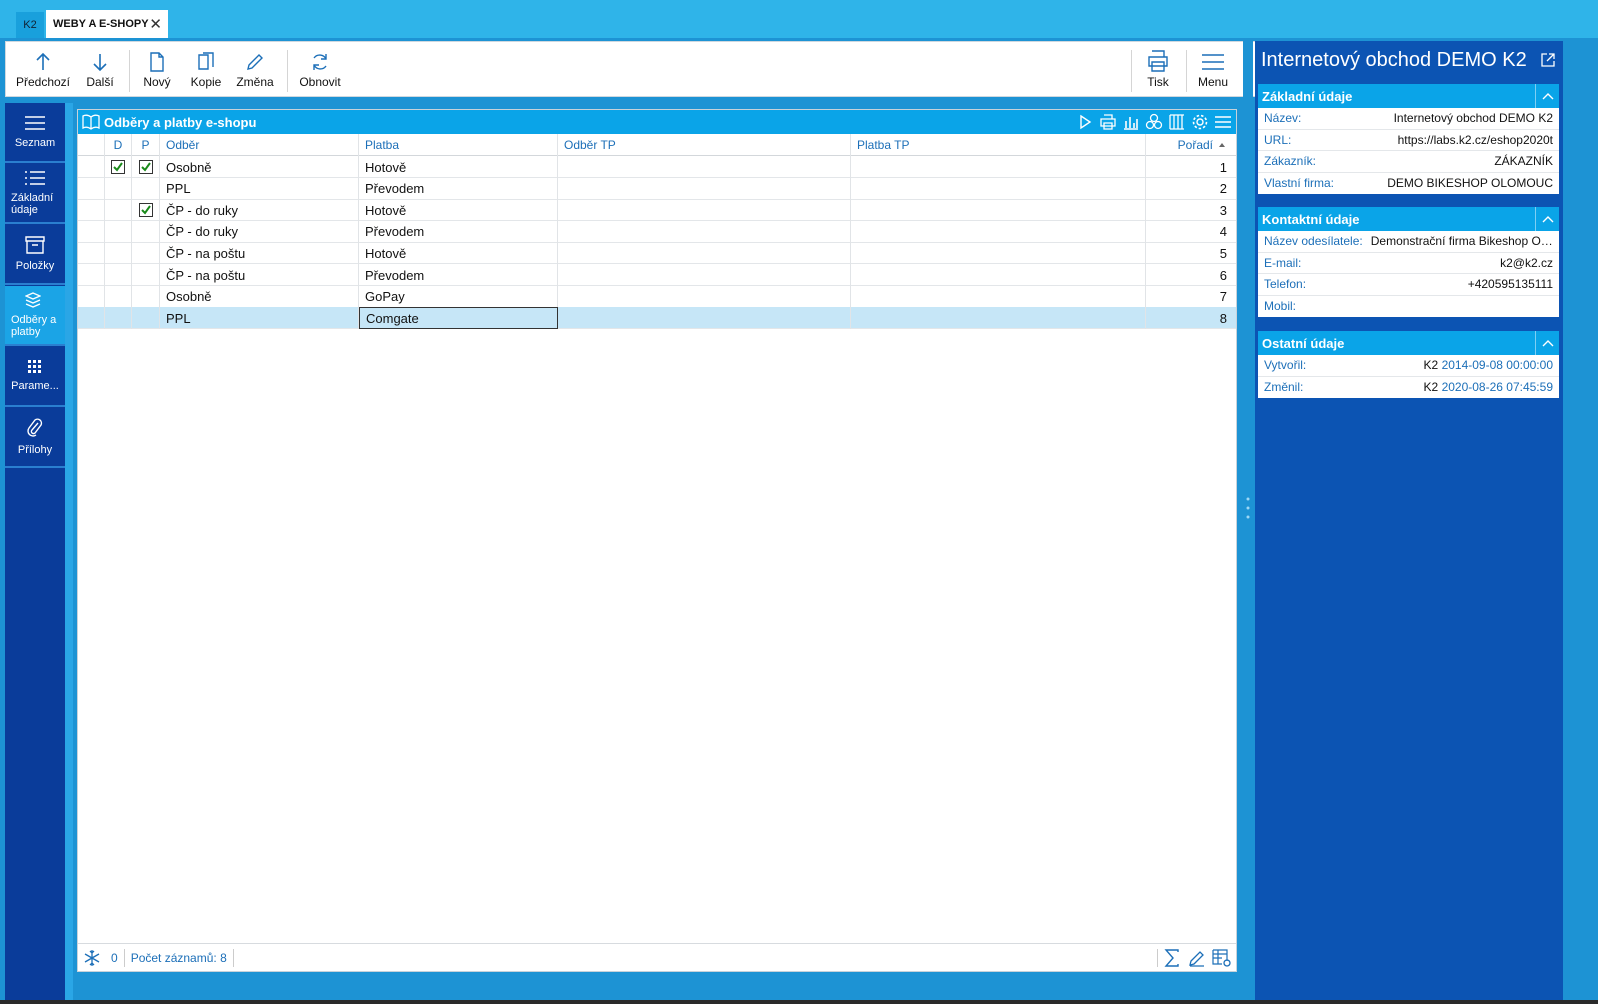 The width and height of the screenshot is (1598, 1004). I want to click on edit-button: Změna, so click(255, 69).